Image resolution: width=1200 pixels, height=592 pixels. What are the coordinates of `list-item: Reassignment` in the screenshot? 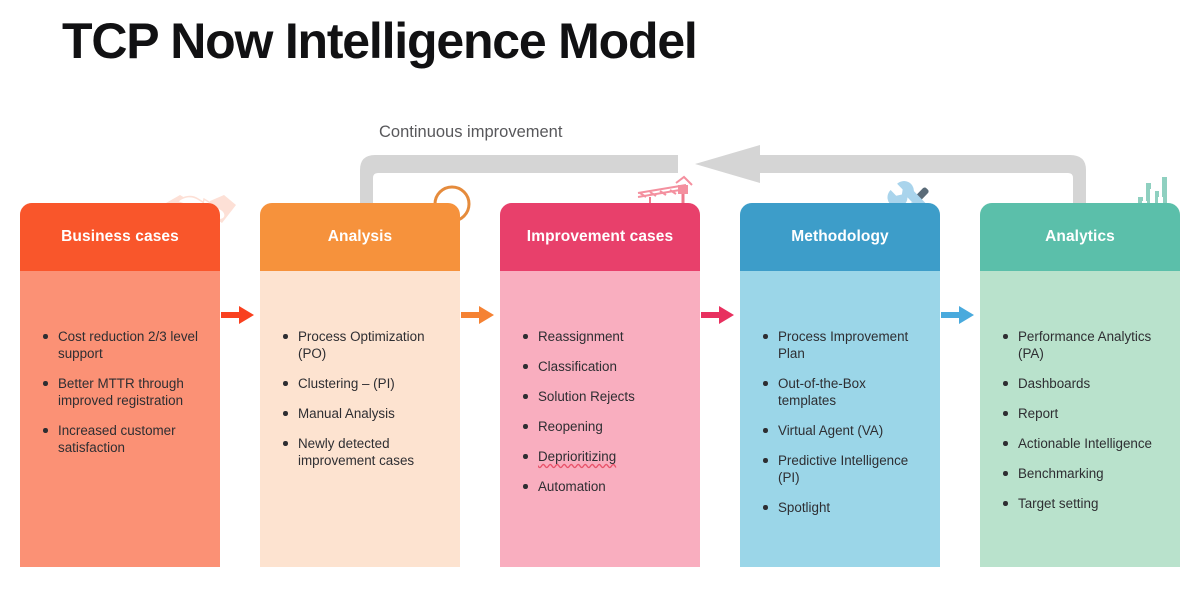 It's located at (604, 336).